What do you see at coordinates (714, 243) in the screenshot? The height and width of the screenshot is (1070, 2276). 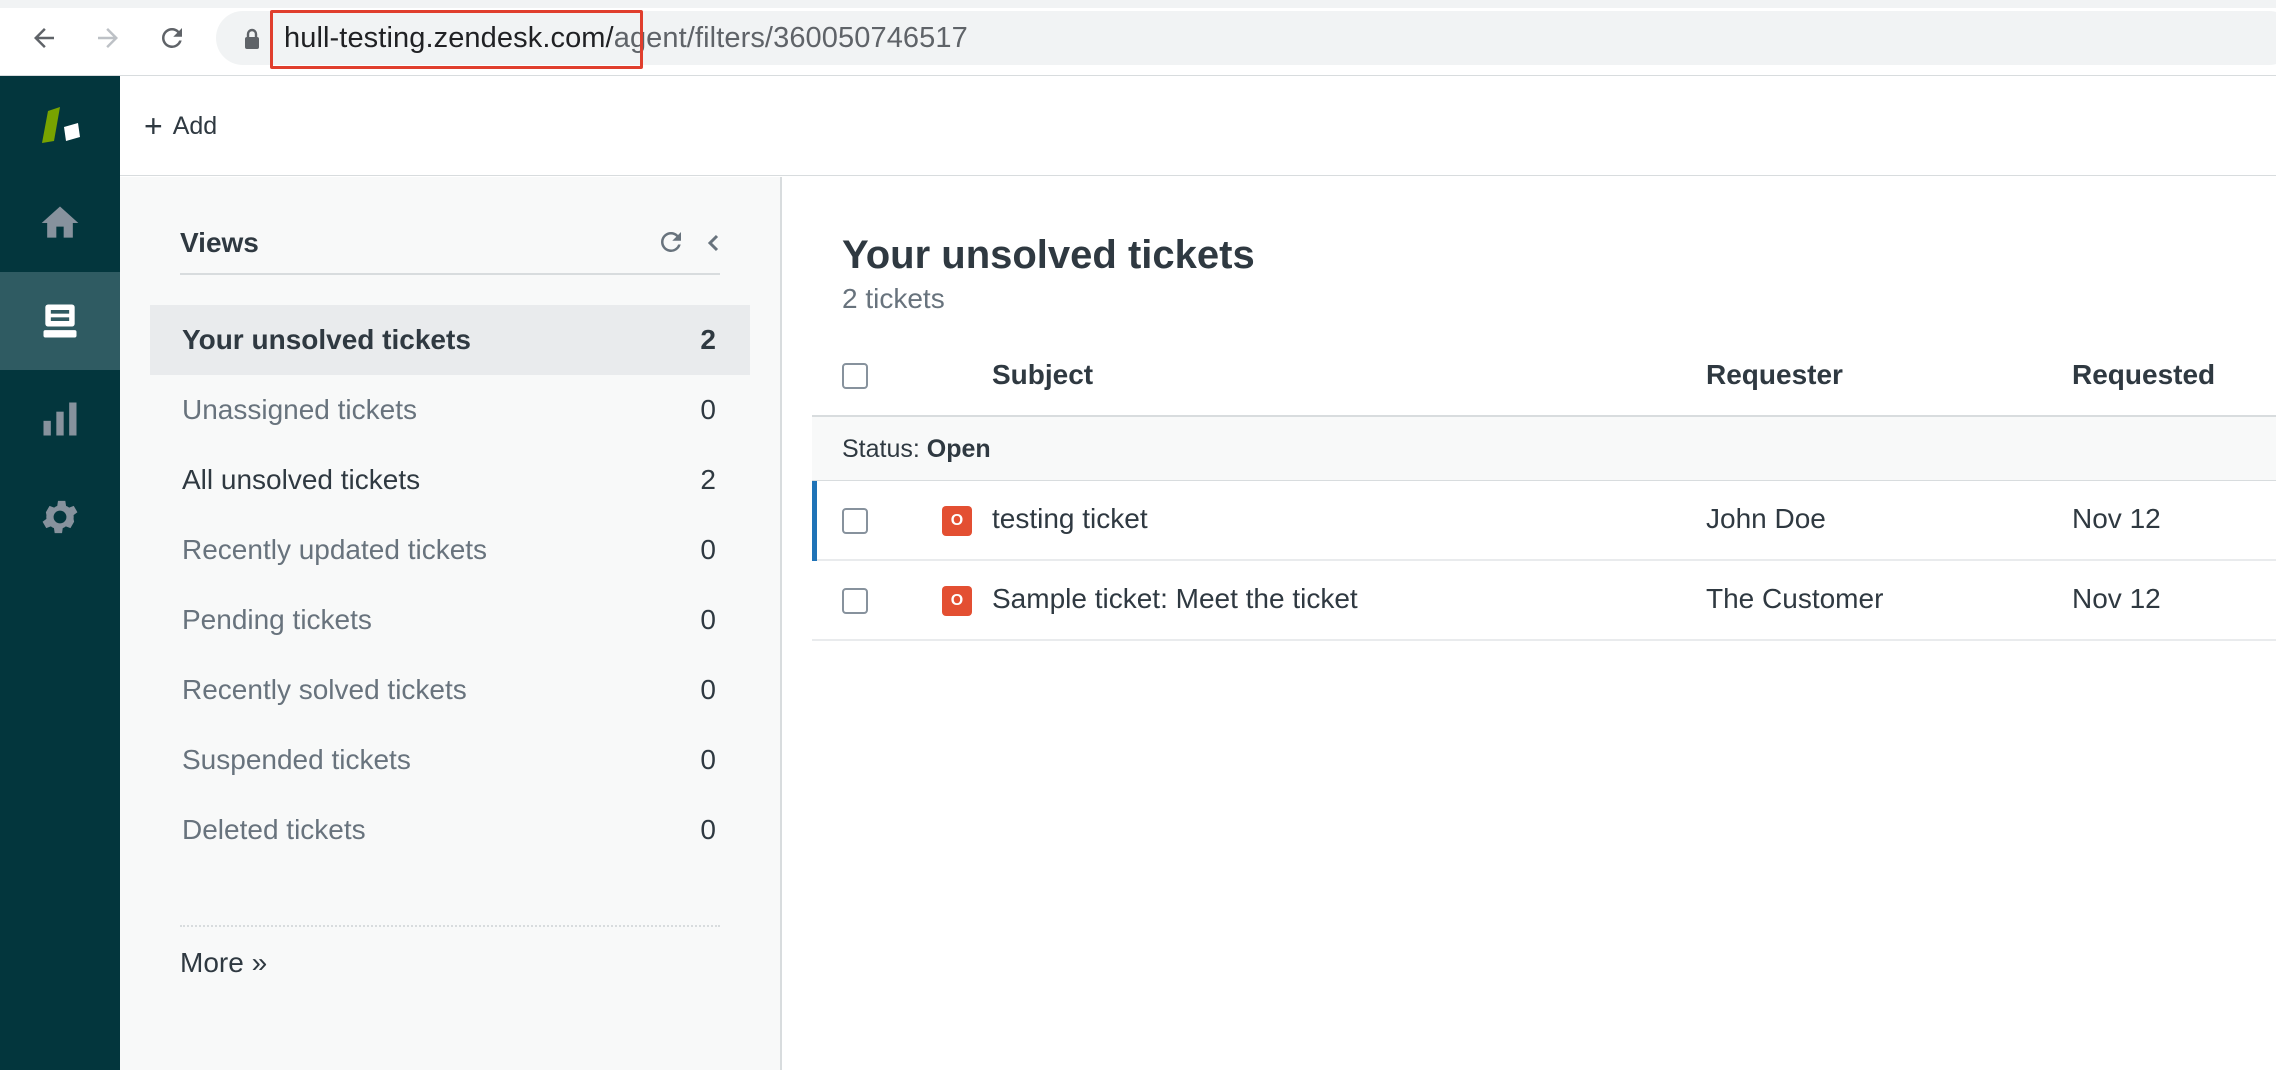 I see `chevron-left-icon` at bounding box center [714, 243].